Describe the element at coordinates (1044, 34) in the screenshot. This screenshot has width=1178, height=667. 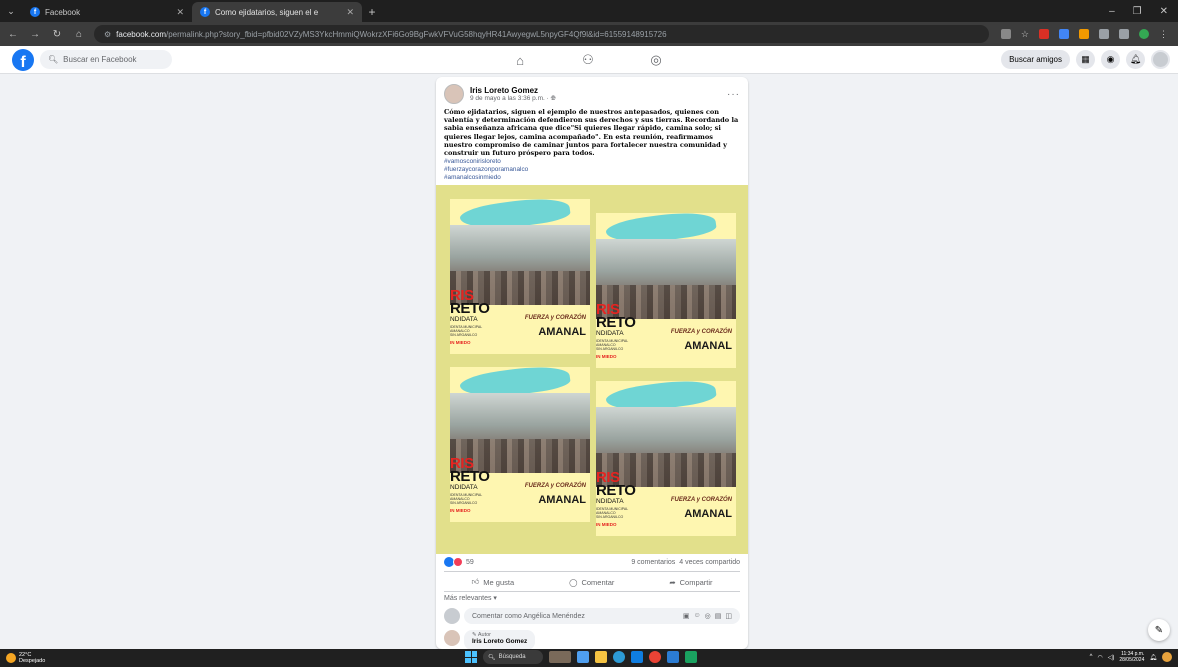
I see `extension-red-icon` at that location.